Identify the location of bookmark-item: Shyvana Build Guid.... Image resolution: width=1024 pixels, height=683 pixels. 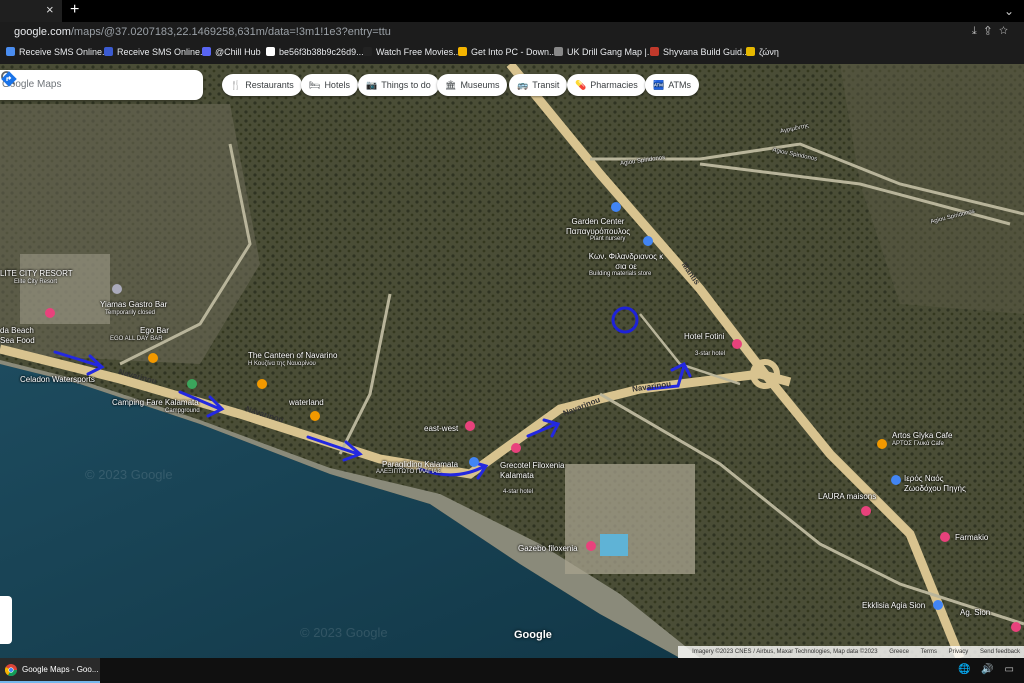
(700, 52).